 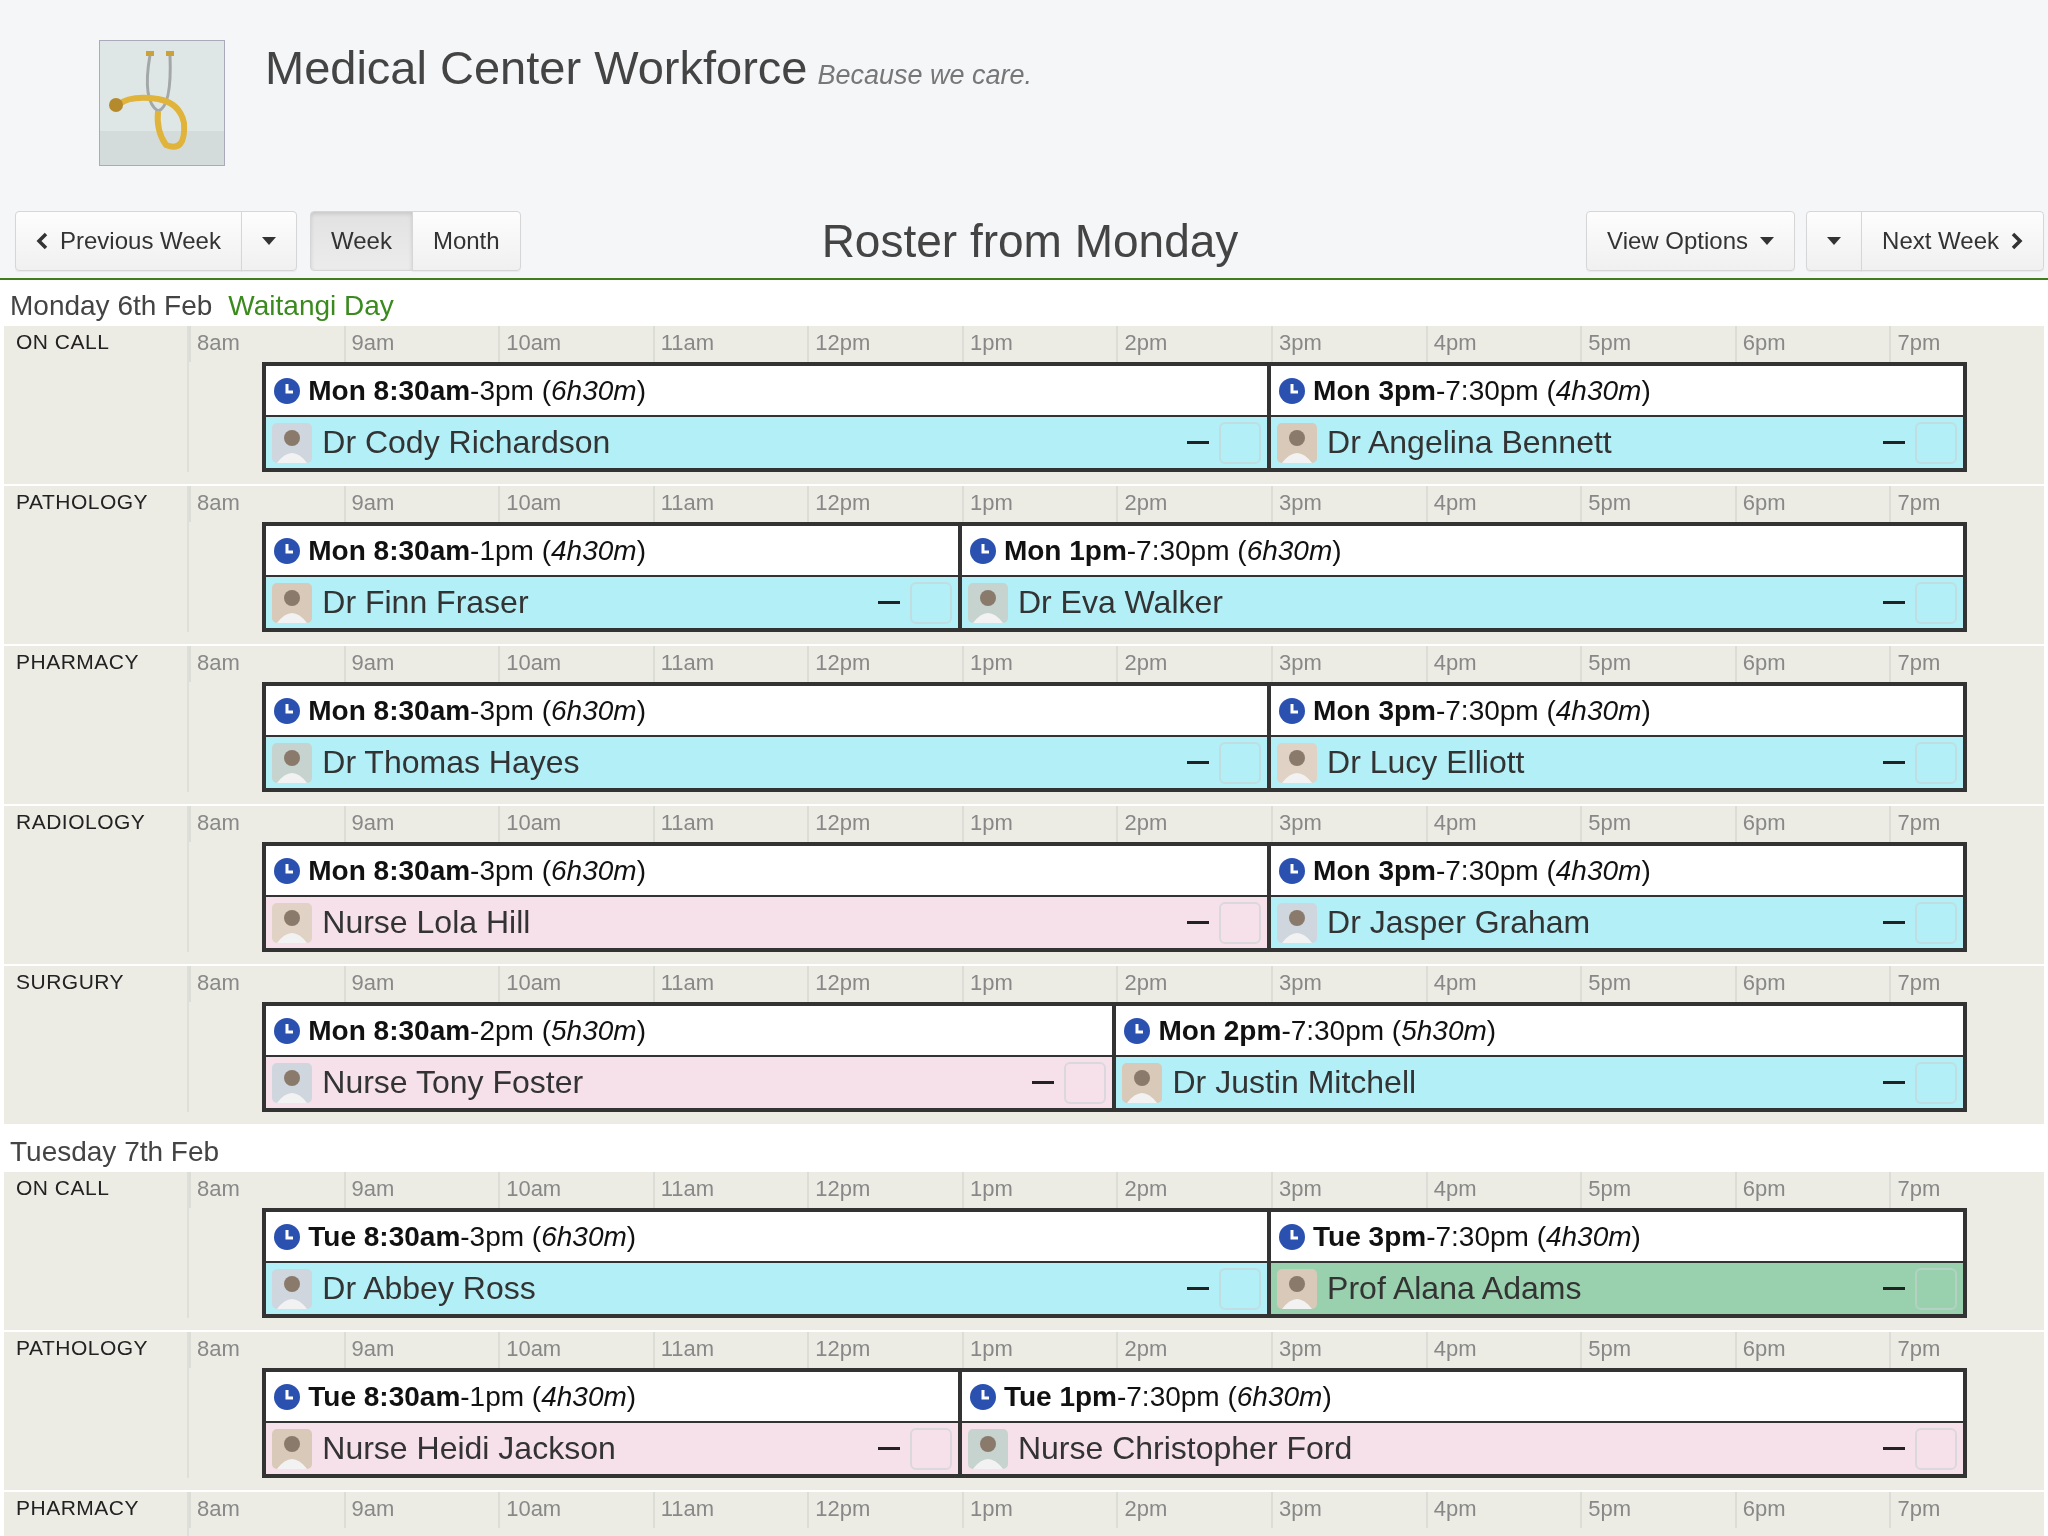 I want to click on staff-name: Nurse Christopher Ford, so click(x=1185, y=1448).